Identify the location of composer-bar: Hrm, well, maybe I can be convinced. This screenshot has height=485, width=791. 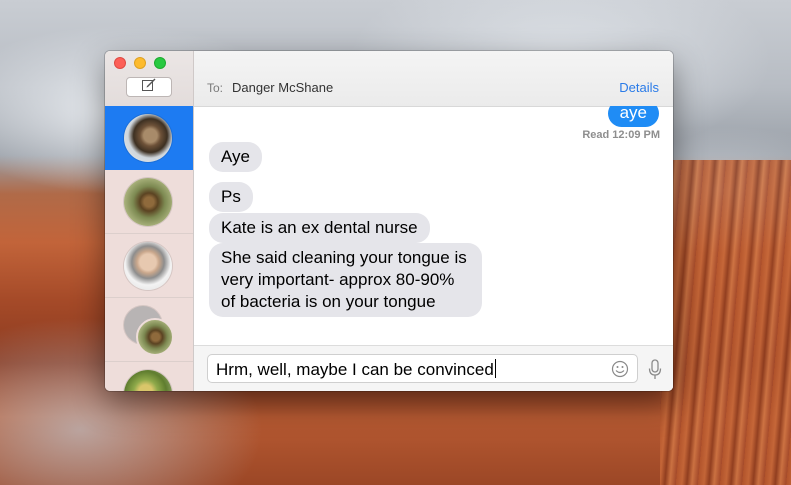
(433, 368).